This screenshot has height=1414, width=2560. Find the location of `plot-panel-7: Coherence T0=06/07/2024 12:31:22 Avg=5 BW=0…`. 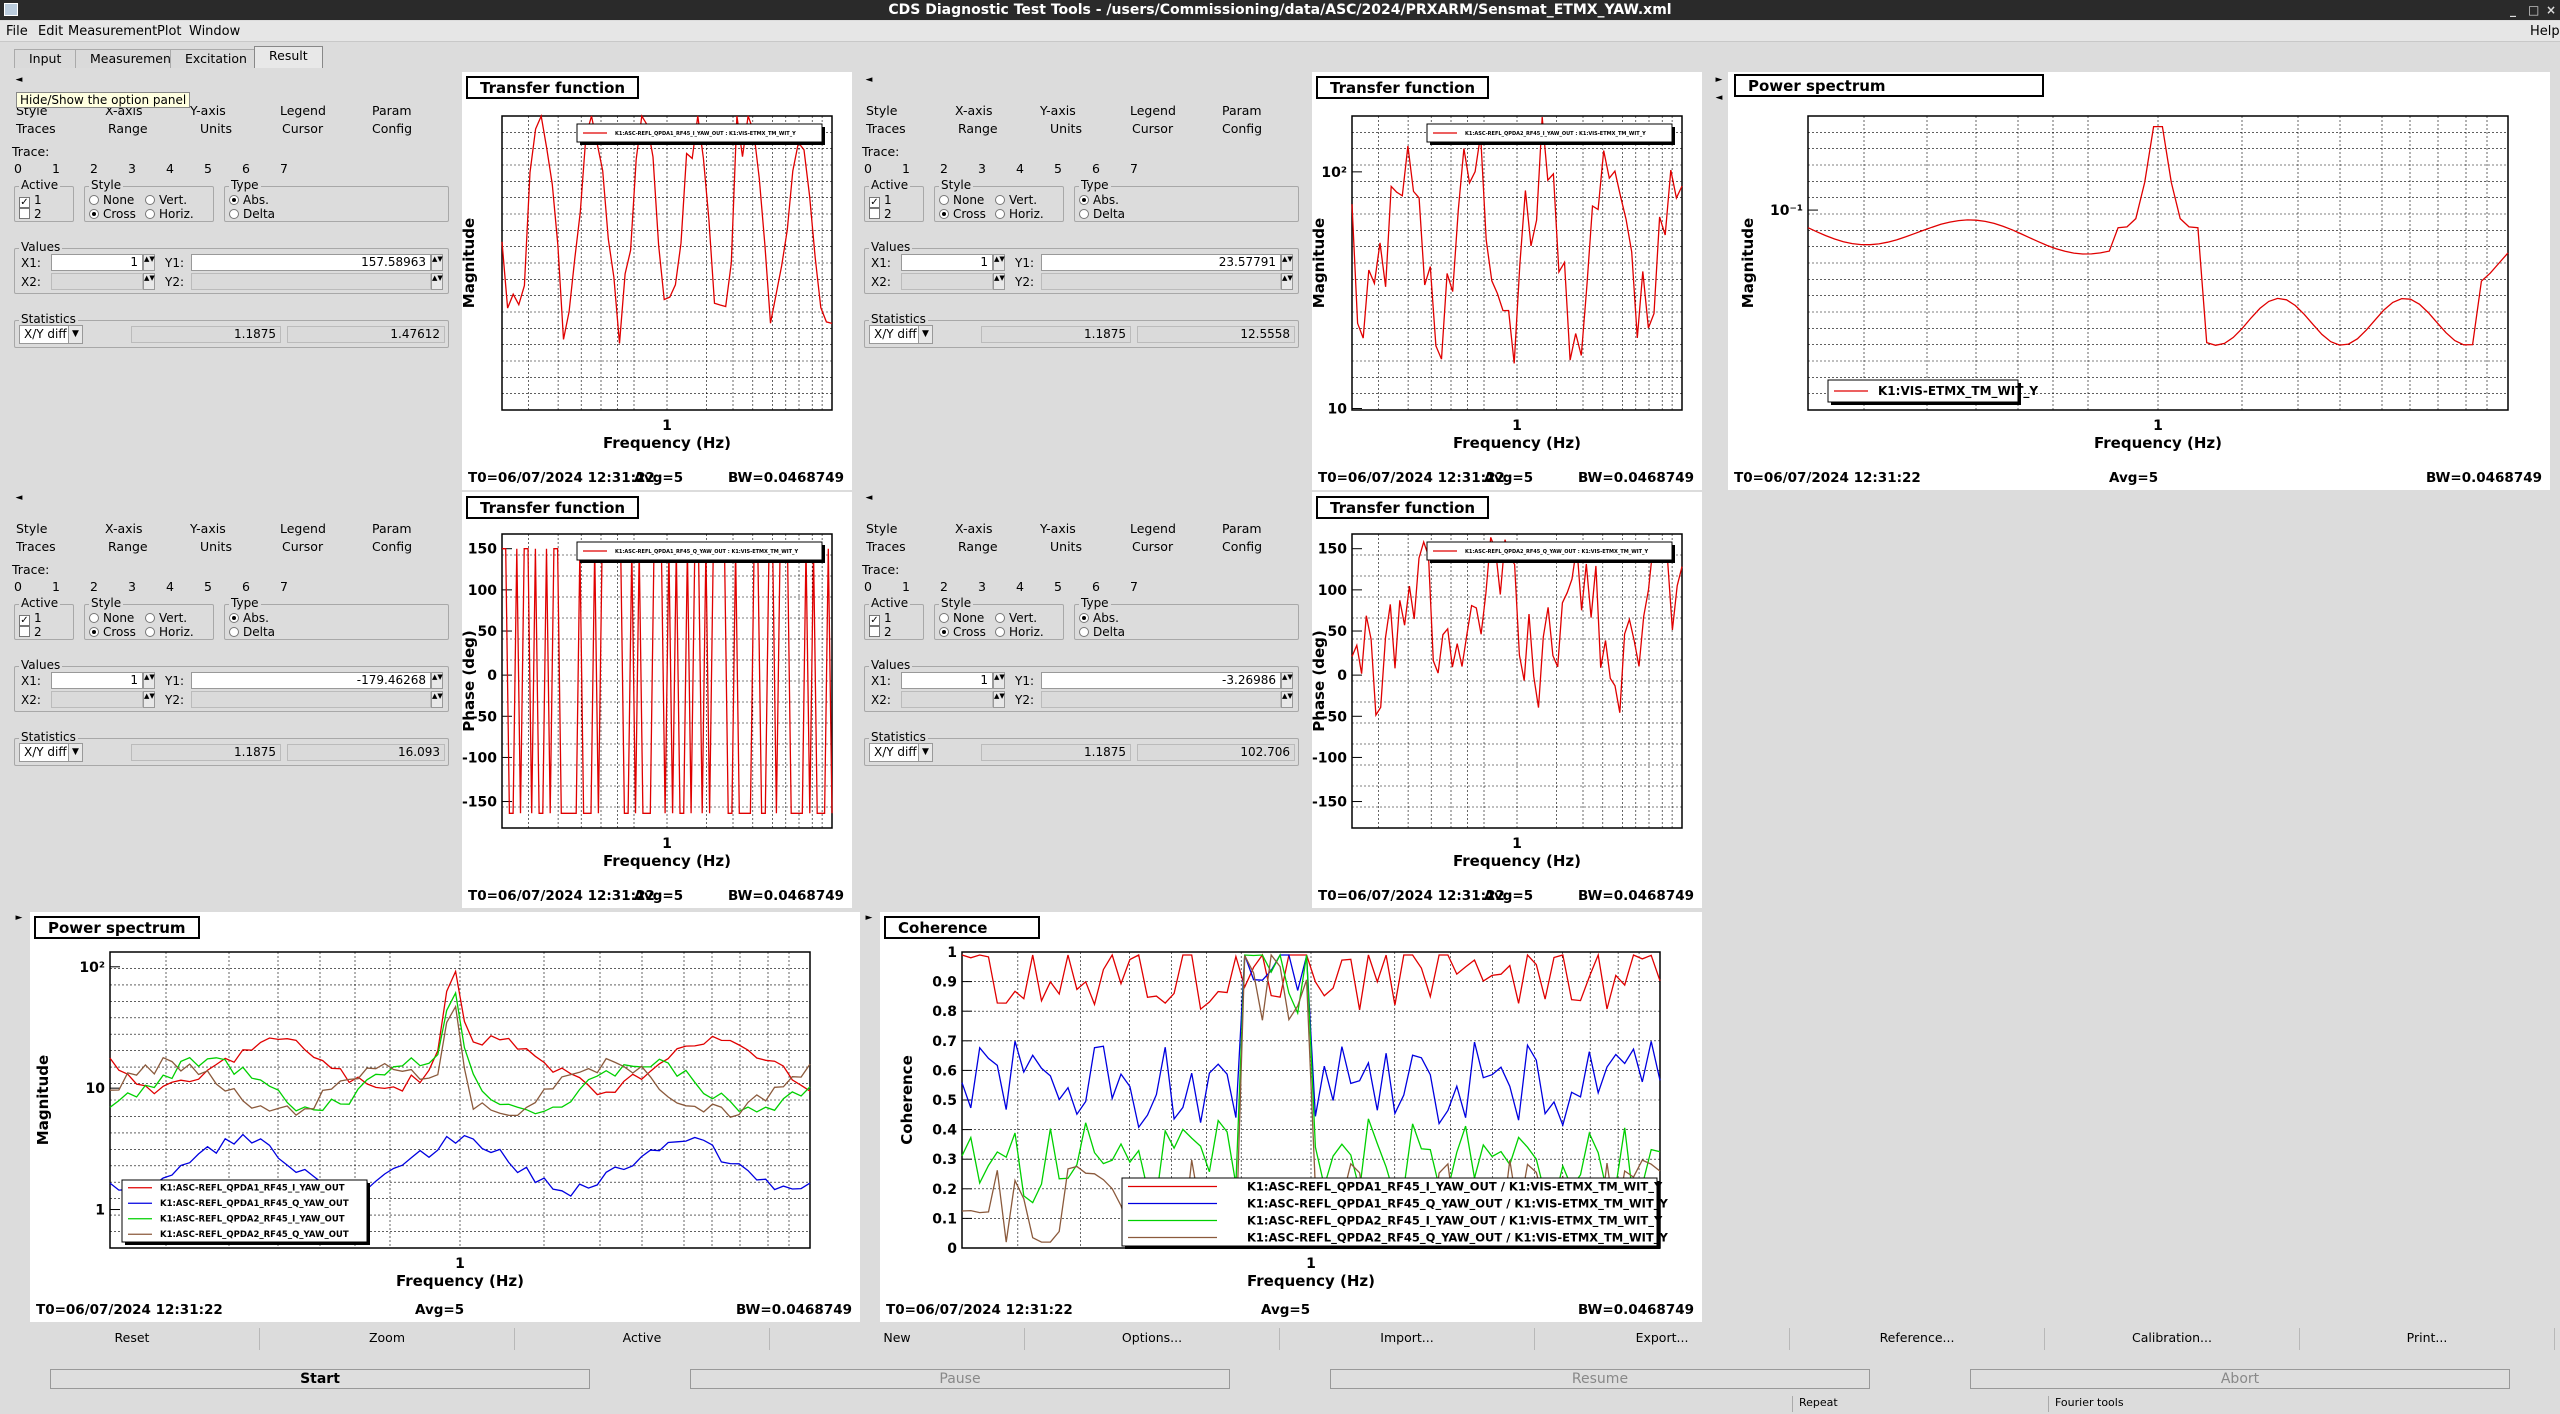

plot-panel-7: Coherence T0=06/07/2024 12:31:22 Avg=5 BW=0… is located at coordinates (1291, 1117).